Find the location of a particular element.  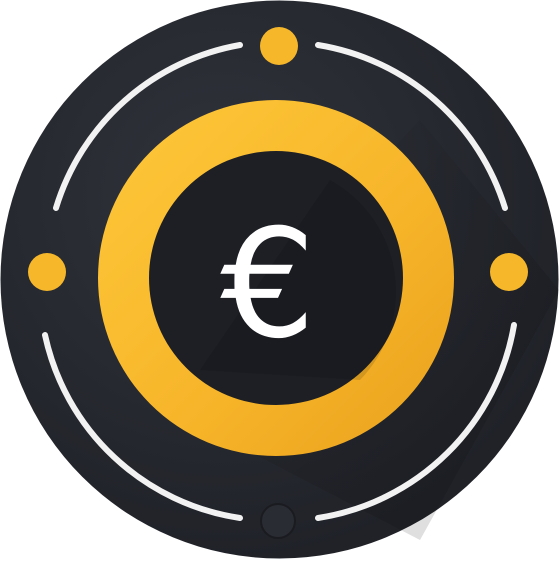

dot-top is located at coordinates (279, 46).